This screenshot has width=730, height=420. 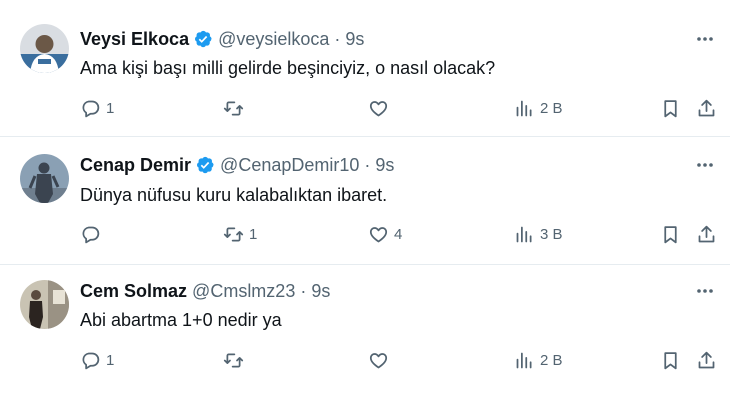 I want to click on views-count: 3 B, so click(x=551, y=234).